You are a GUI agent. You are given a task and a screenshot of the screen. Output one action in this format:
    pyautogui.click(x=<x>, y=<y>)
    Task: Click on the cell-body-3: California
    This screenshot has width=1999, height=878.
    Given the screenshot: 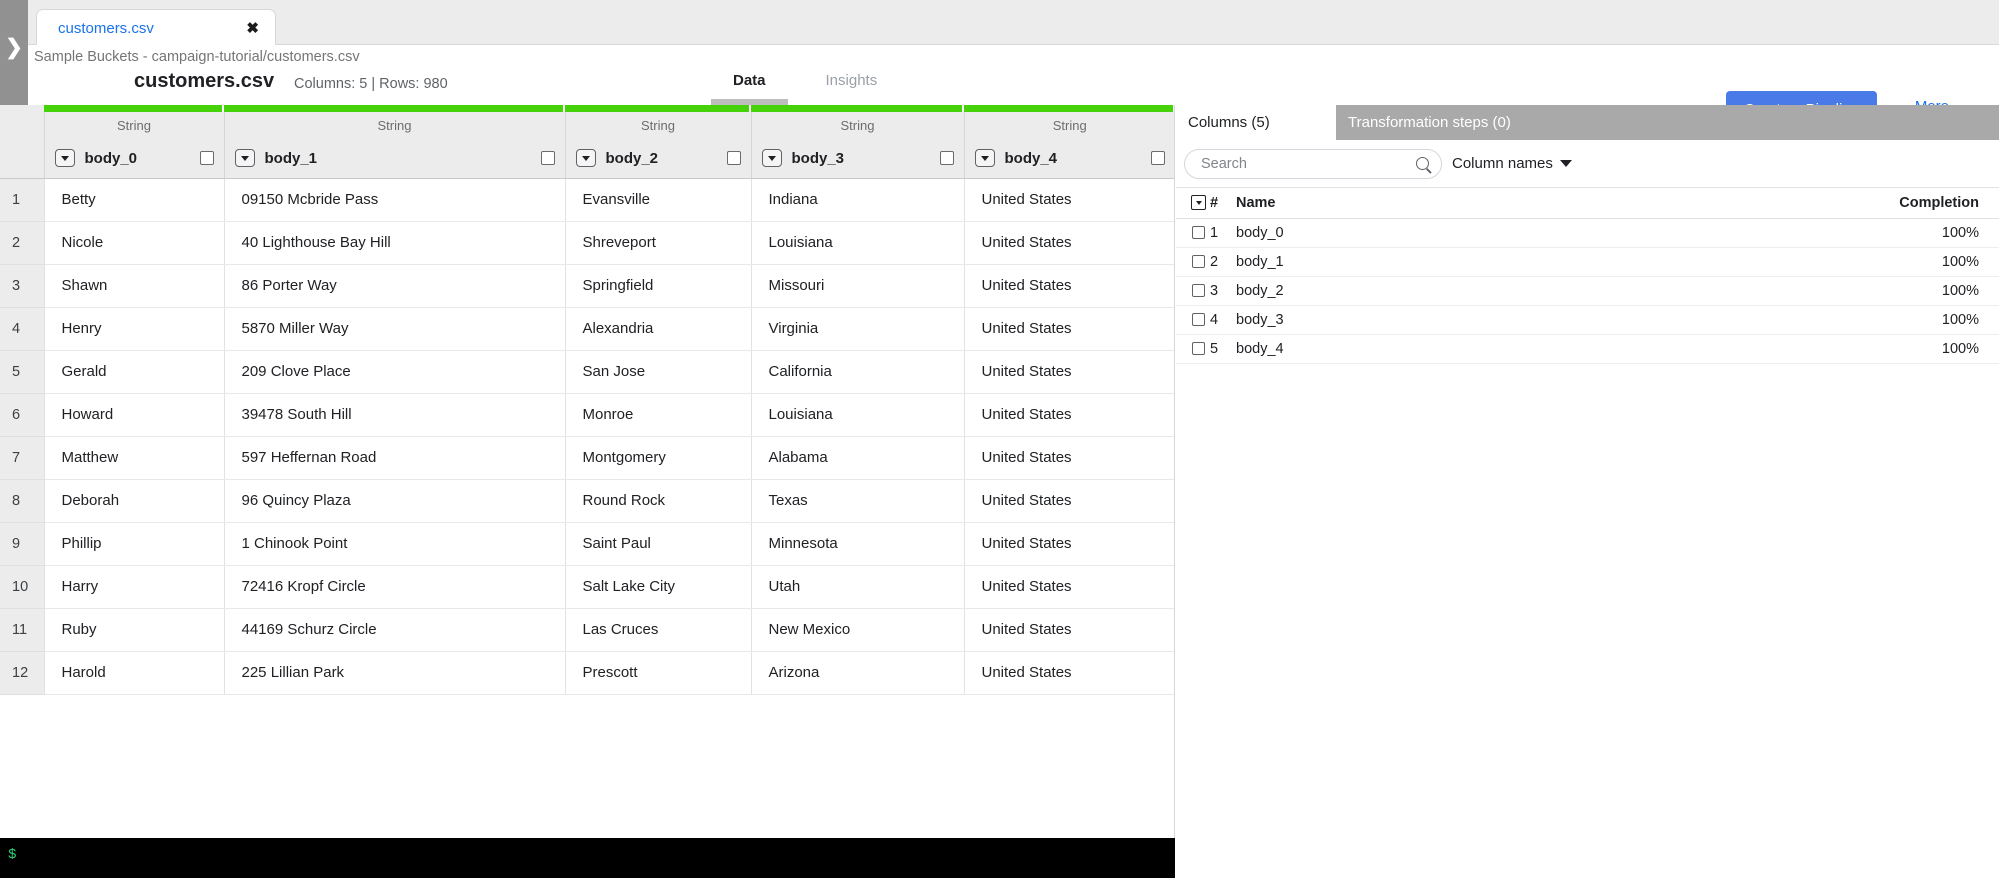 What is the action you would take?
    pyautogui.click(x=857, y=372)
    